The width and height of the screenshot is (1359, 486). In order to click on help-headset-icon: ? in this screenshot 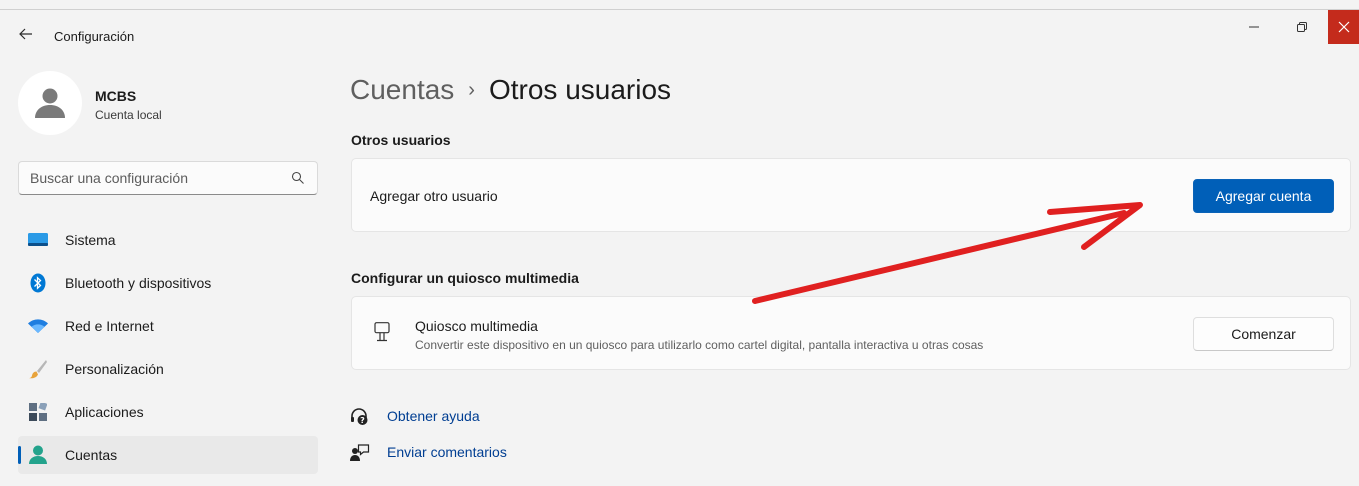, I will do `click(359, 416)`.